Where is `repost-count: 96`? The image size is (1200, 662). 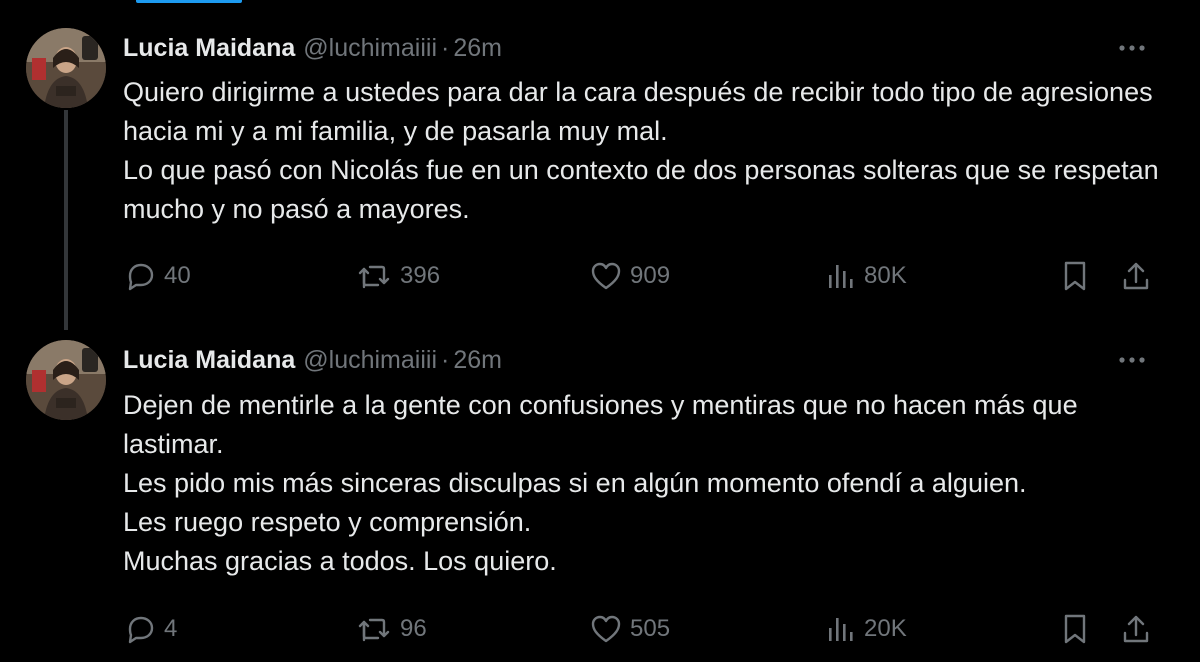 repost-count: 96 is located at coordinates (413, 628).